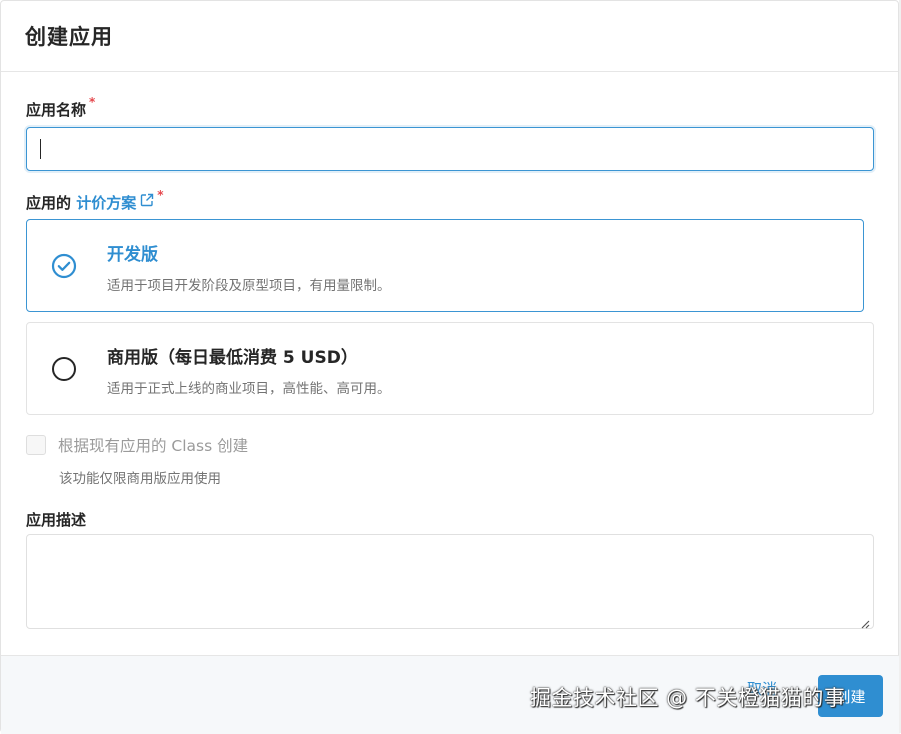 The width and height of the screenshot is (901, 734). What do you see at coordinates (69, 37) in the screenshot?
I see `dialog-title: 创建应用` at bounding box center [69, 37].